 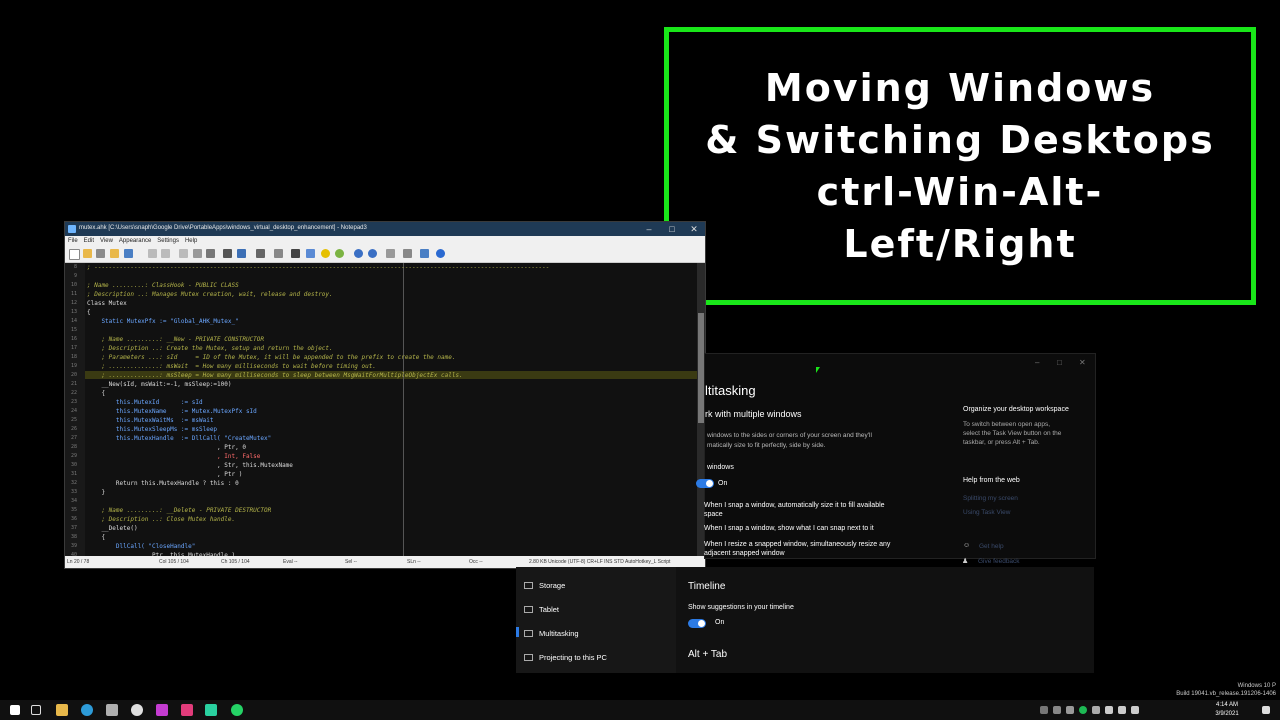 What do you see at coordinates (73, 447) in the screenshot?
I see `line-number: 28` at bounding box center [73, 447].